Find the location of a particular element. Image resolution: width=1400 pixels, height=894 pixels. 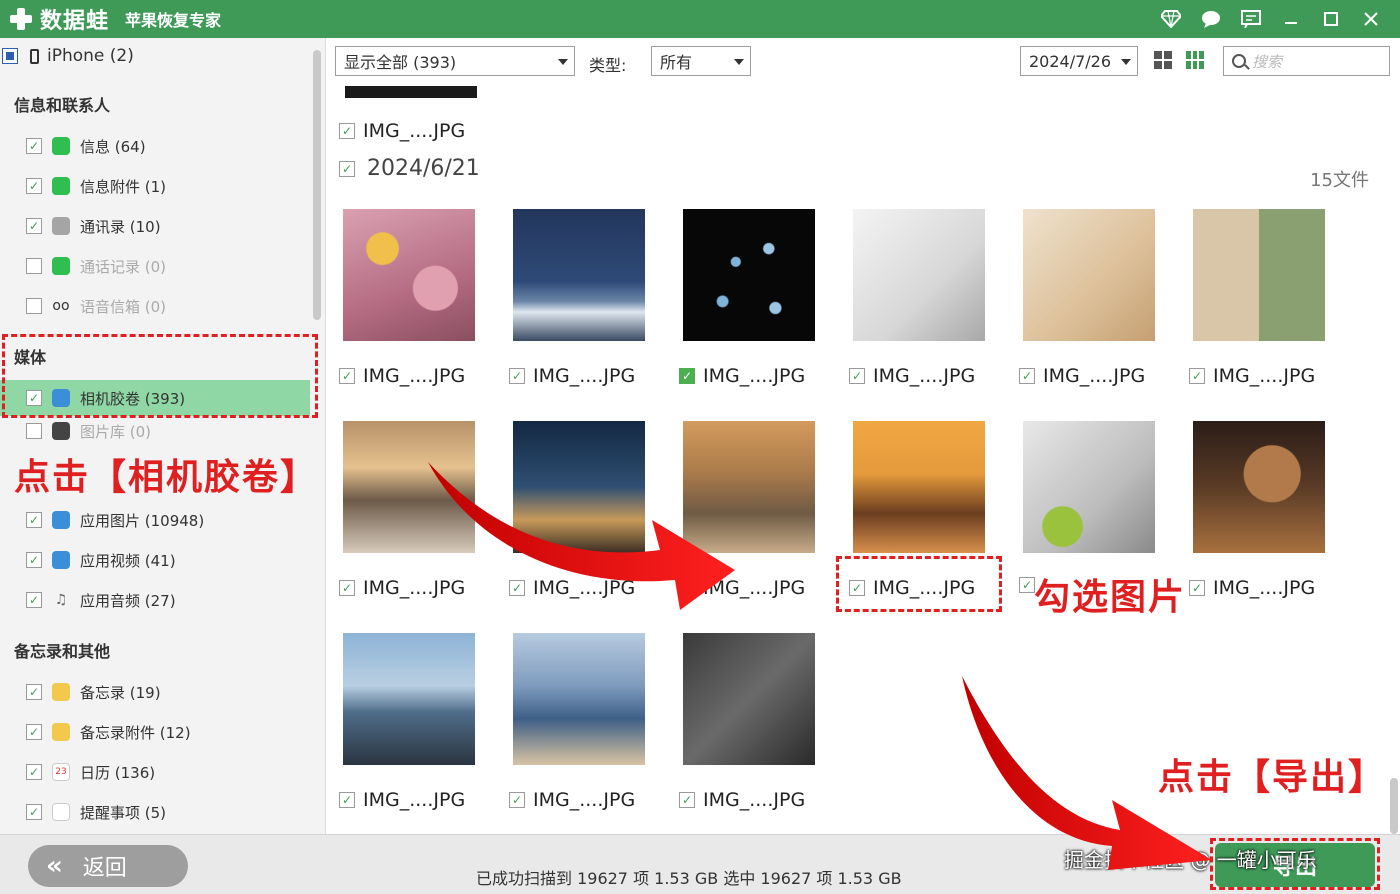

date-group-header: 2024/6/21 is located at coordinates (409, 168).